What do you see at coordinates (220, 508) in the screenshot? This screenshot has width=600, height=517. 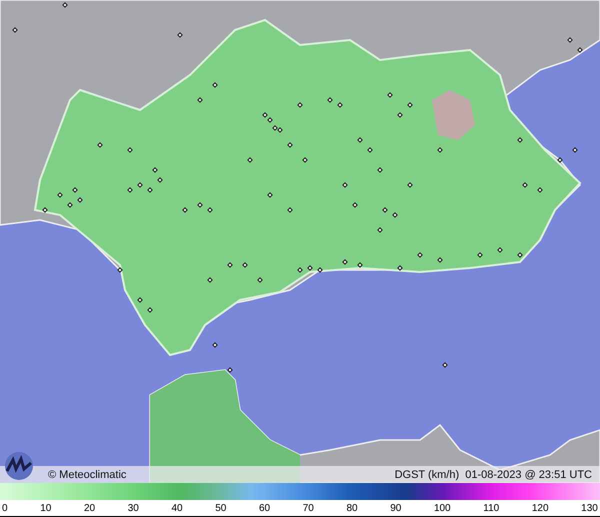 I see `scale-tick-label: 50` at bounding box center [220, 508].